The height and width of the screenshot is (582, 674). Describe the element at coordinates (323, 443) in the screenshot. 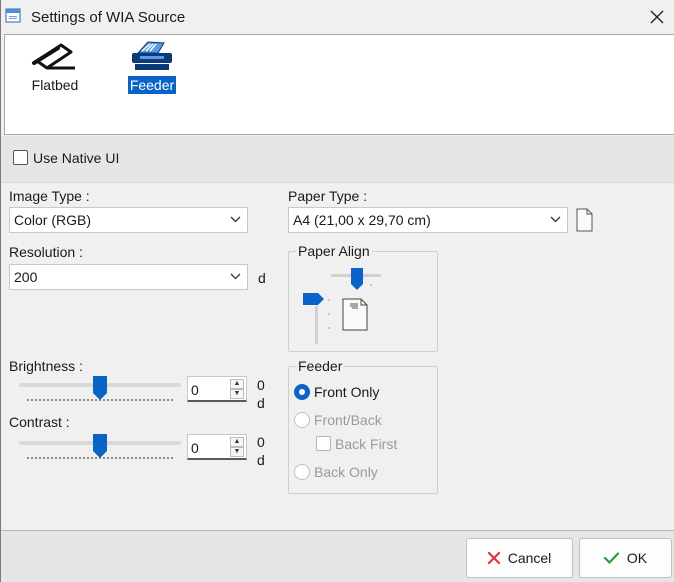

I see `back-first-checkbox` at that location.